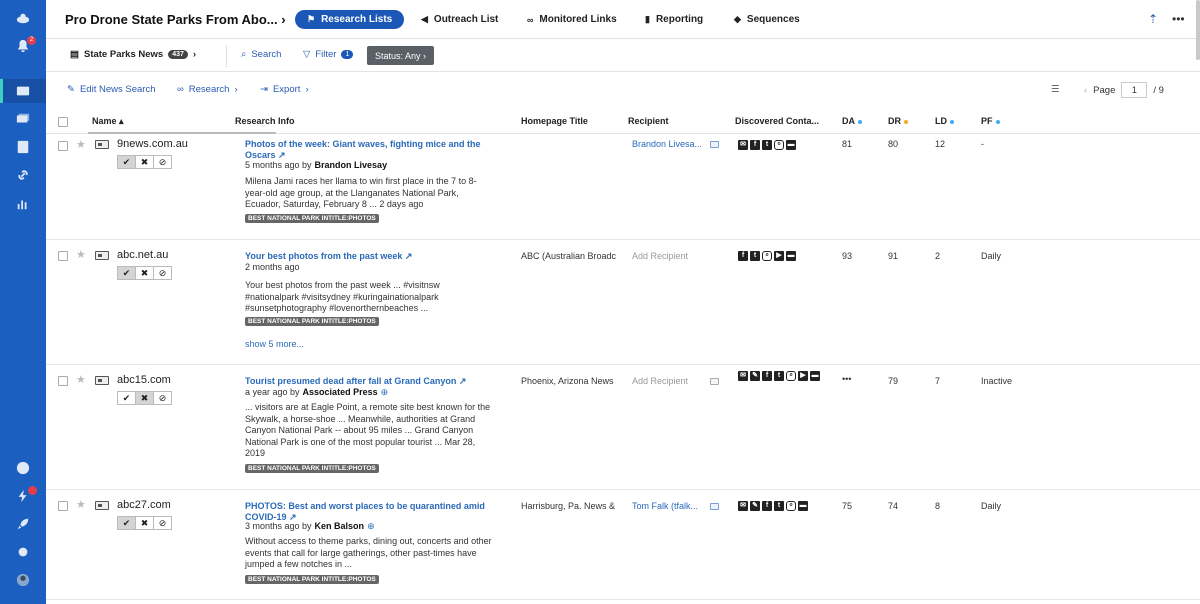  Describe the element at coordinates (144, 505) in the screenshot. I see `domain-name: abc27.com` at that location.